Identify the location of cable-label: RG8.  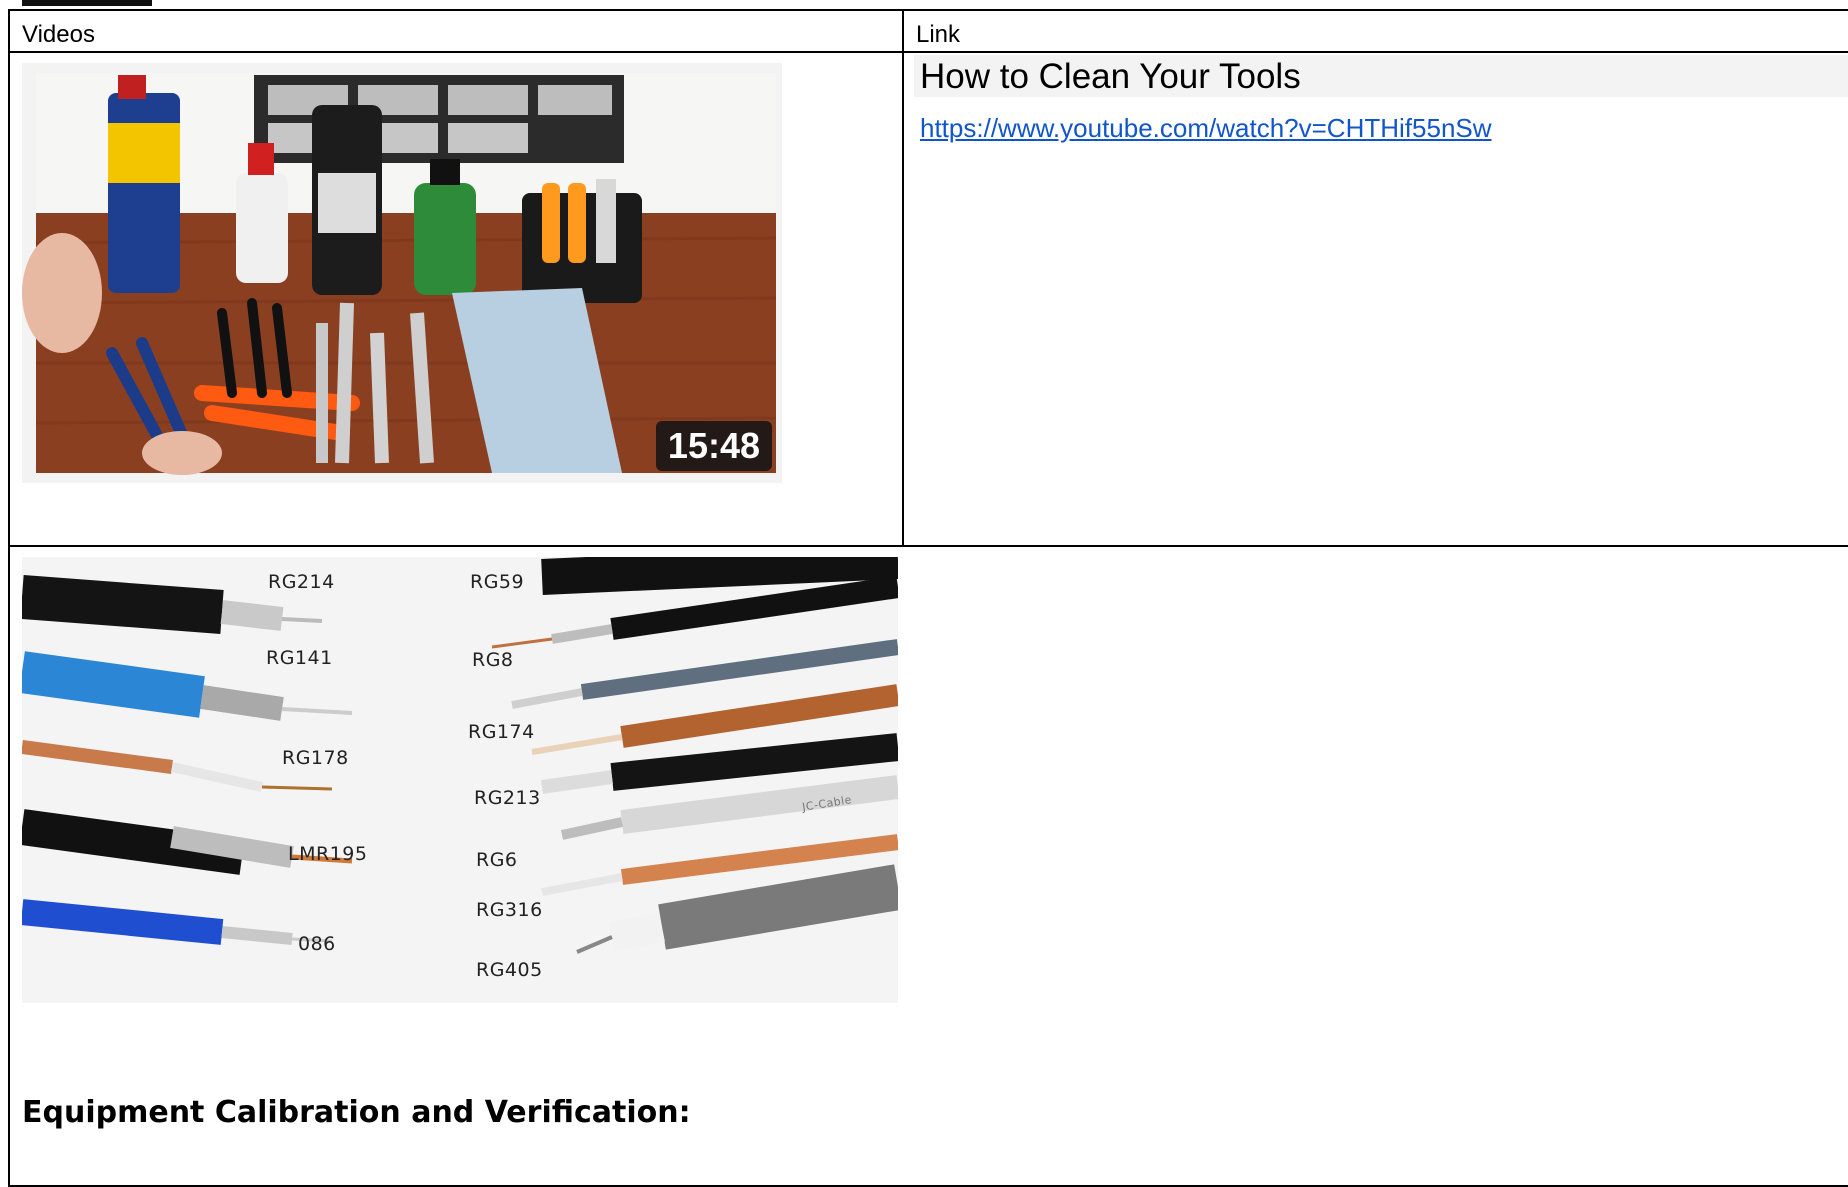
(493, 660).